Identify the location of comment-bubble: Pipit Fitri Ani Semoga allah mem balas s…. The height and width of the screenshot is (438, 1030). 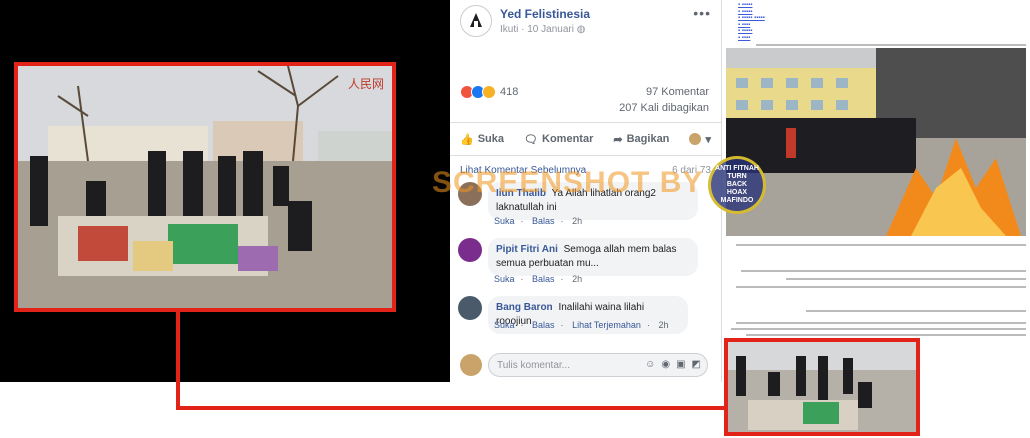
(593, 257).